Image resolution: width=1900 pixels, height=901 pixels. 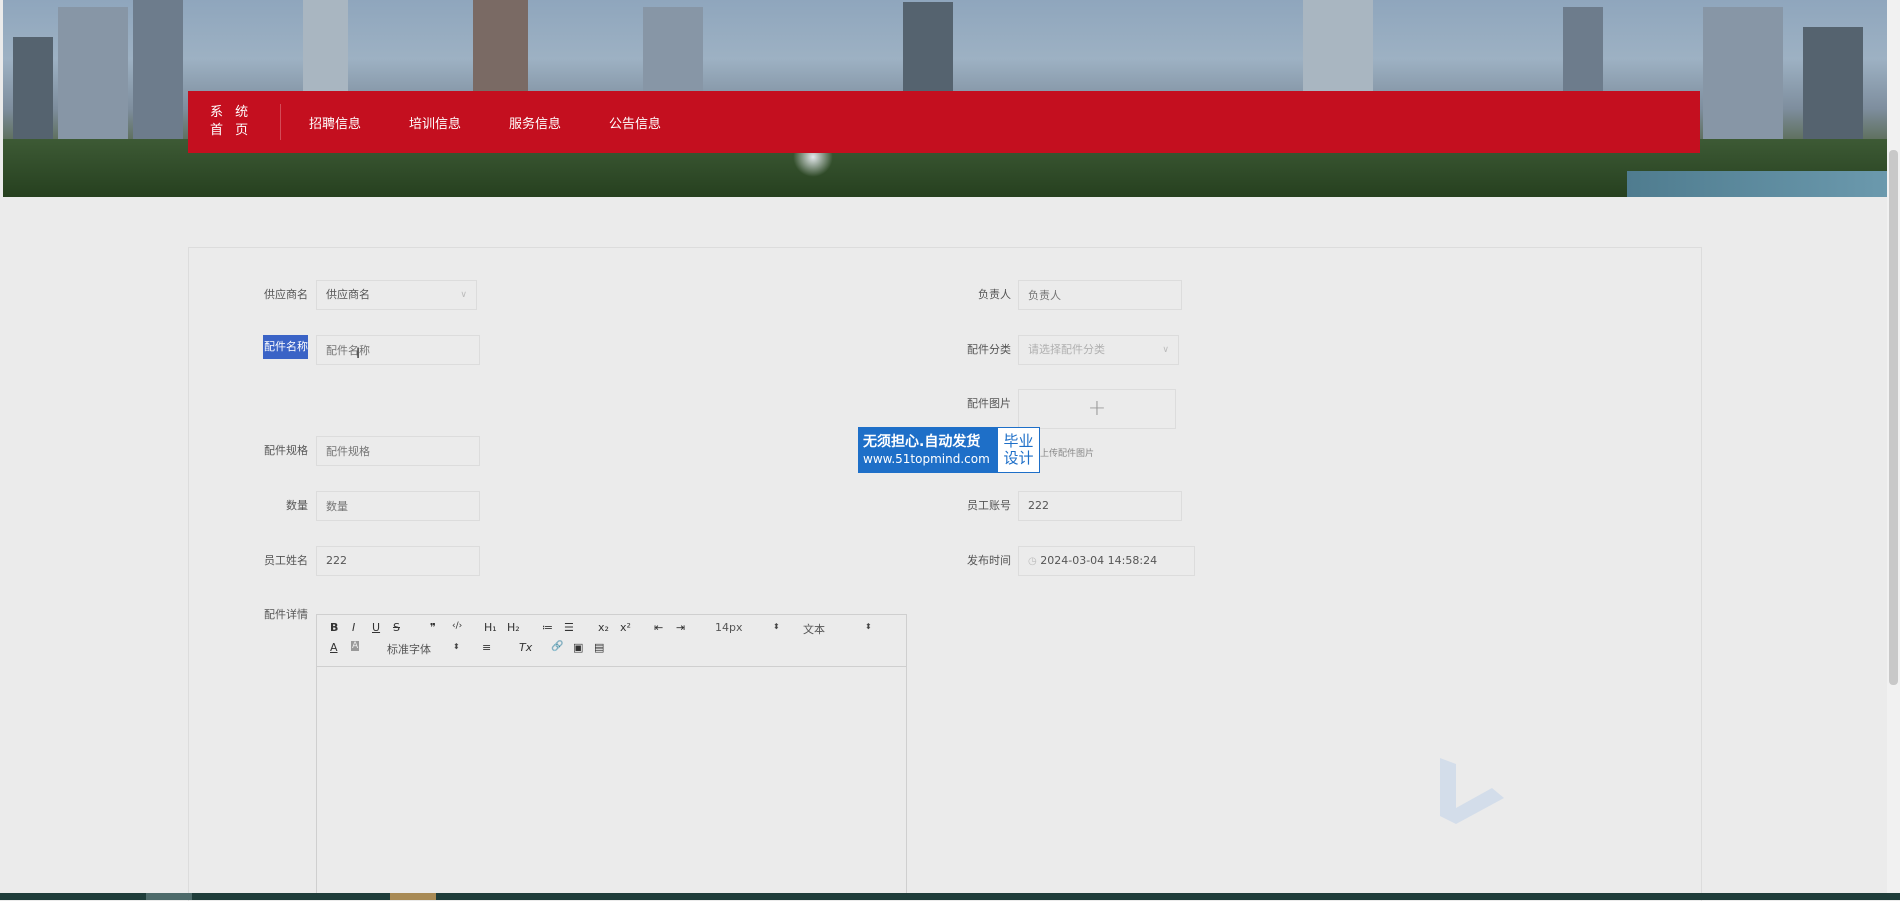 I want to click on supplier-label: 供应商名, so click(x=286, y=294).